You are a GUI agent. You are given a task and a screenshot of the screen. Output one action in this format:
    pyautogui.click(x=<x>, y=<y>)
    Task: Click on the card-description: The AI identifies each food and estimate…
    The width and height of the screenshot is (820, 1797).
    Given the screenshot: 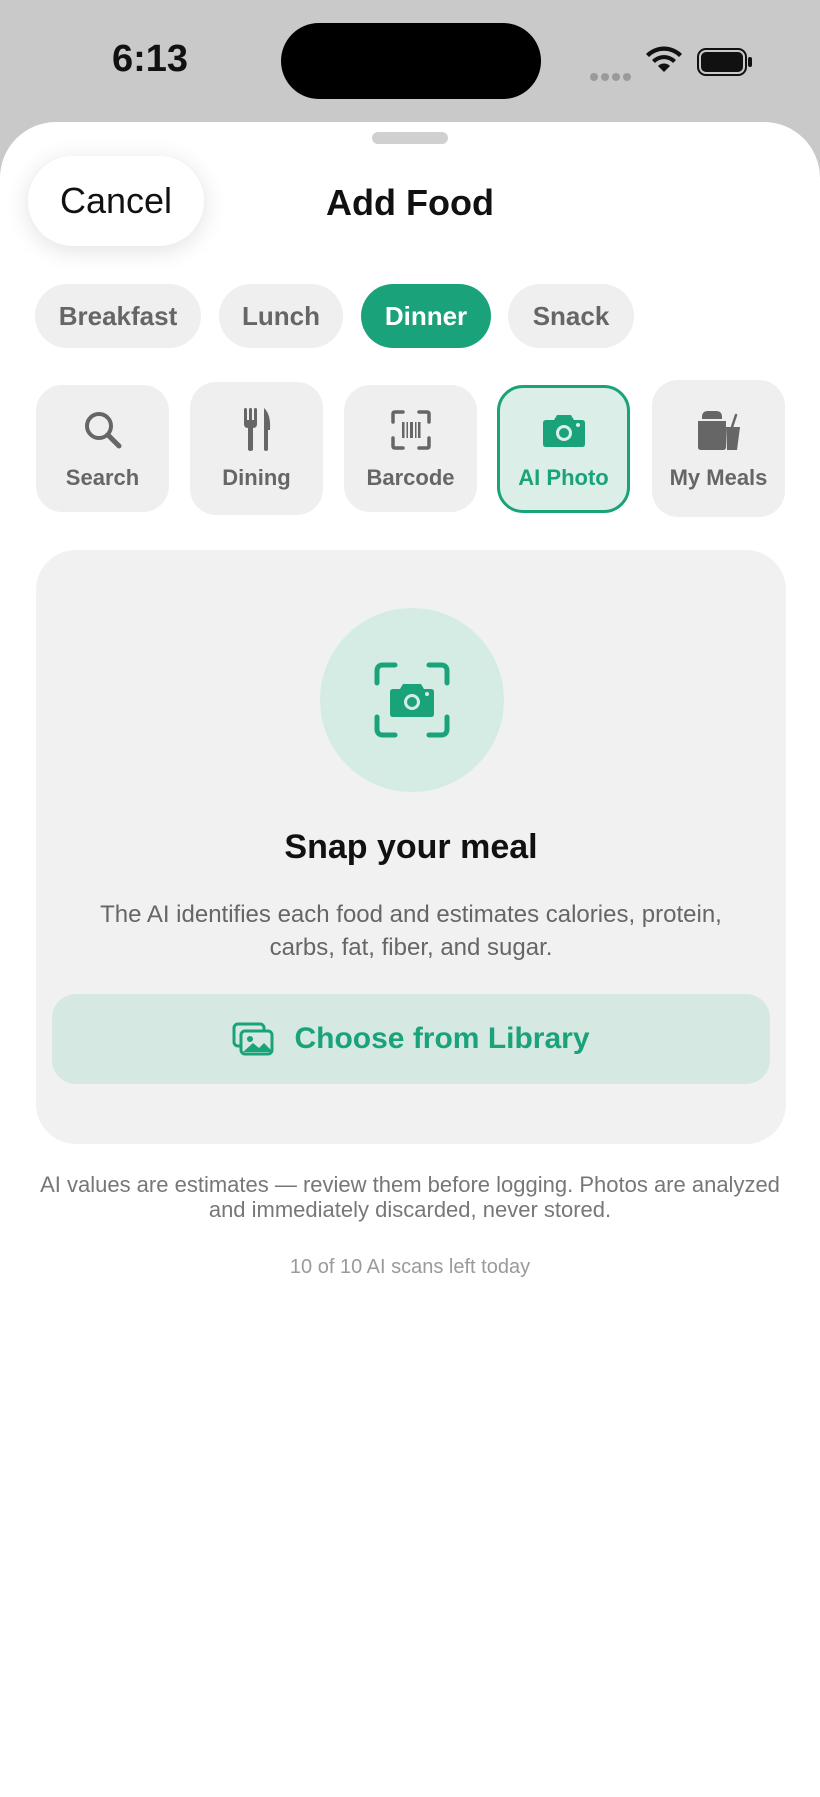 What is the action you would take?
    pyautogui.click(x=411, y=931)
    